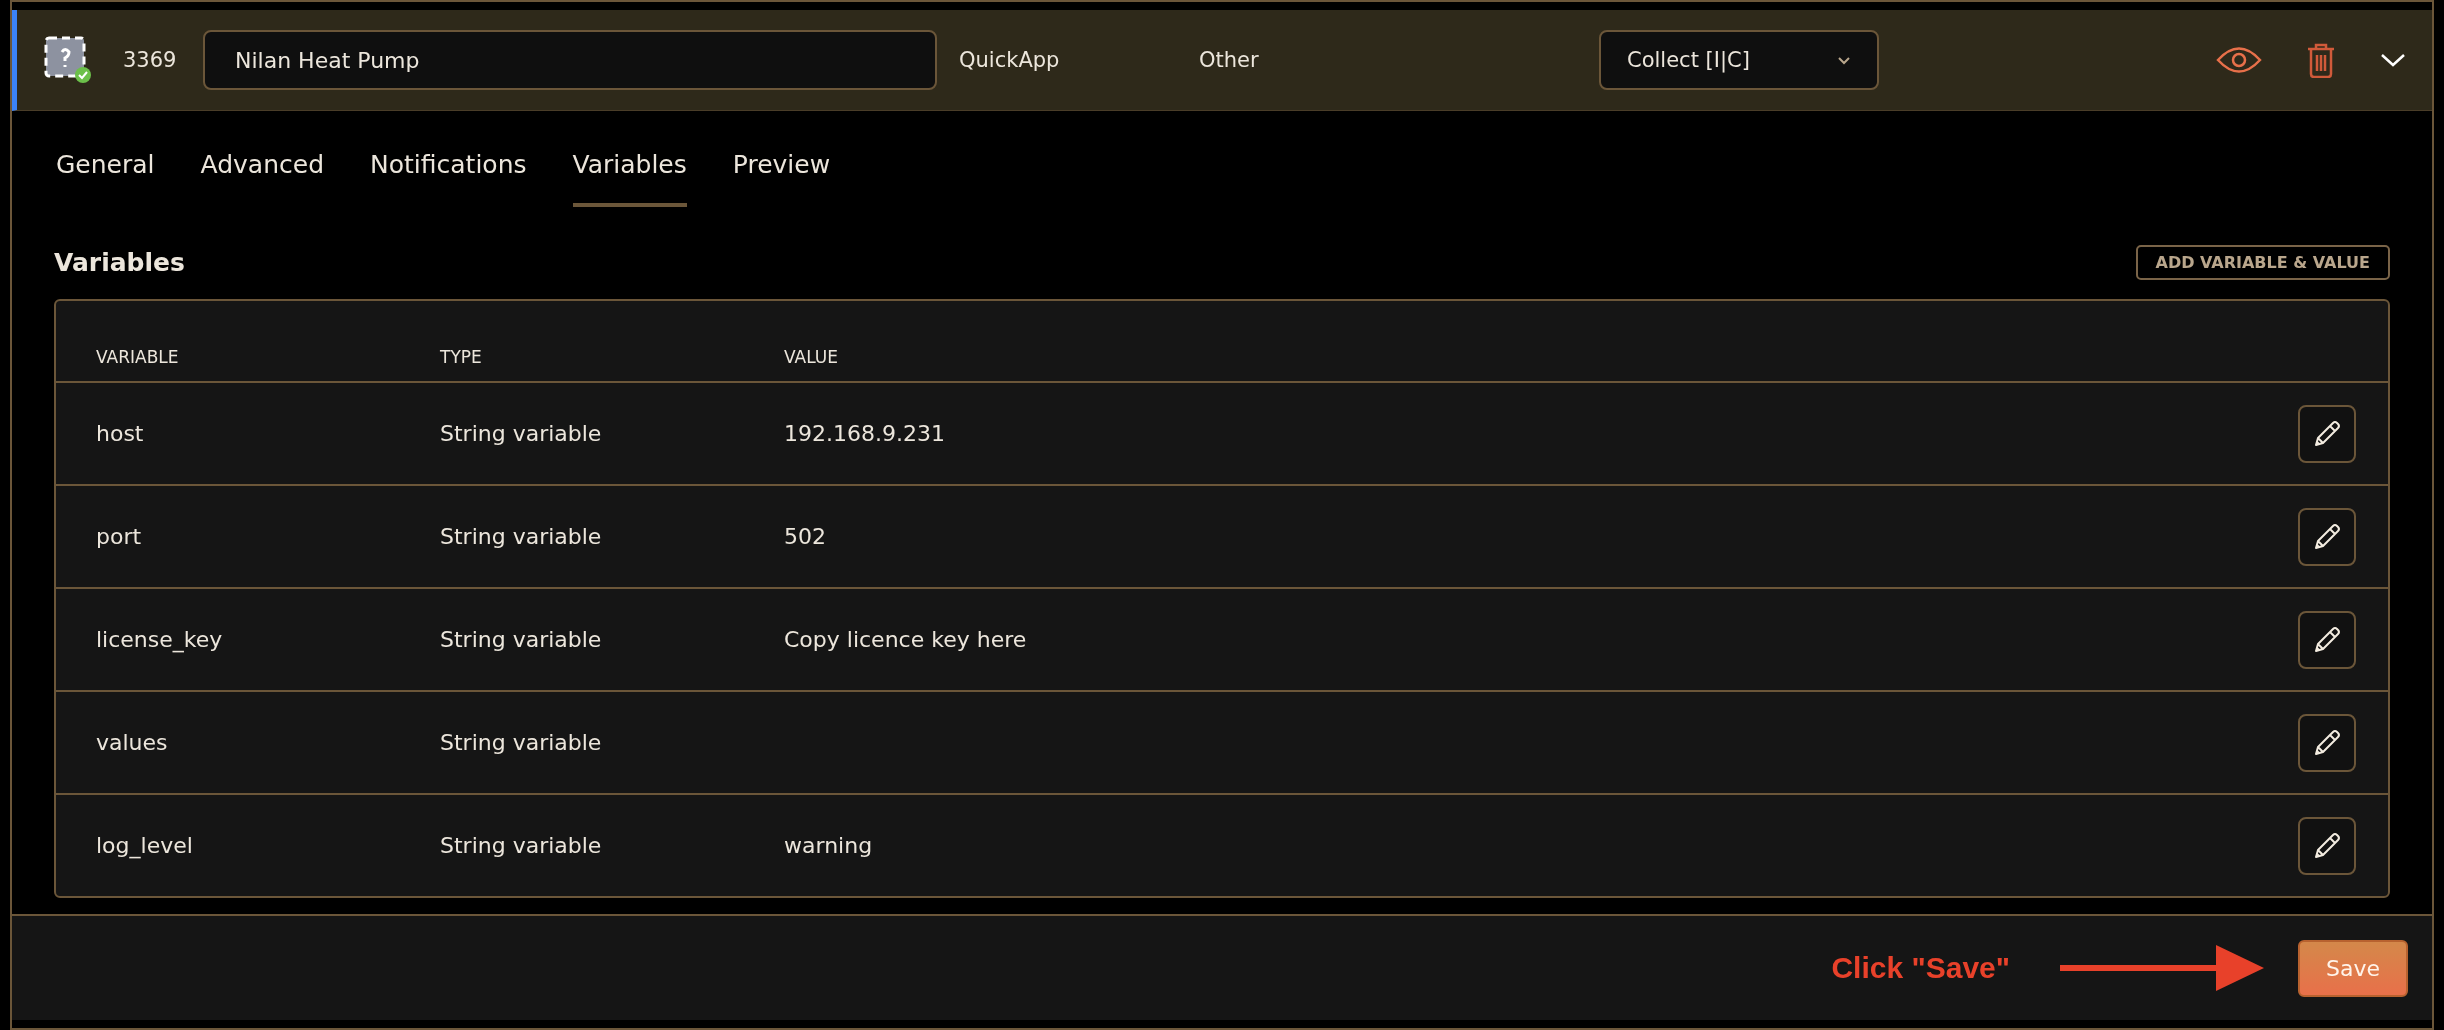 The image size is (2444, 1030). What do you see at coordinates (2393, 60) in the screenshot?
I see `chevron-down-icon` at bounding box center [2393, 60].